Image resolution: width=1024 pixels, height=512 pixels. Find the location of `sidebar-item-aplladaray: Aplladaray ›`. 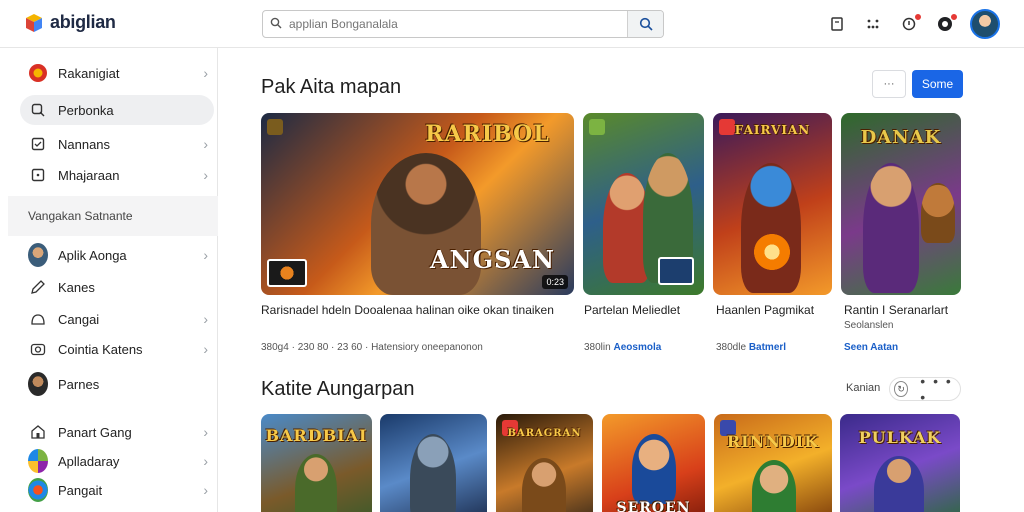

sidebar-item-aplladaray: Aplladaray › is located at coordinates (117, 461).